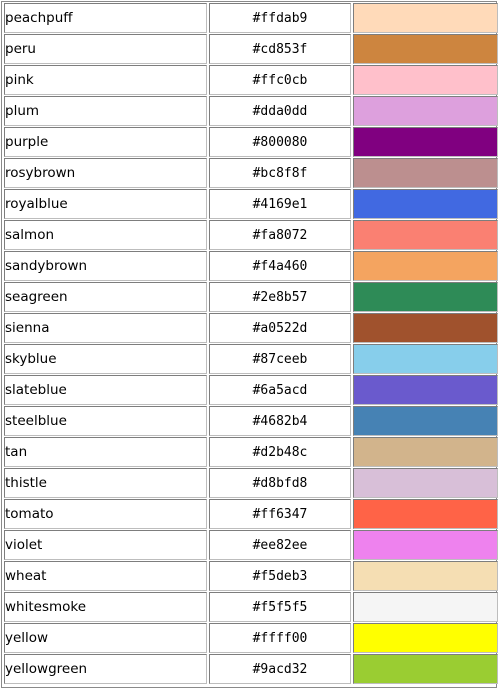 This screenshot has height=690, width=500. Describe the element at coordinates (105, 80) in the screenshot. I see `color-name-cell: pink` at that location.